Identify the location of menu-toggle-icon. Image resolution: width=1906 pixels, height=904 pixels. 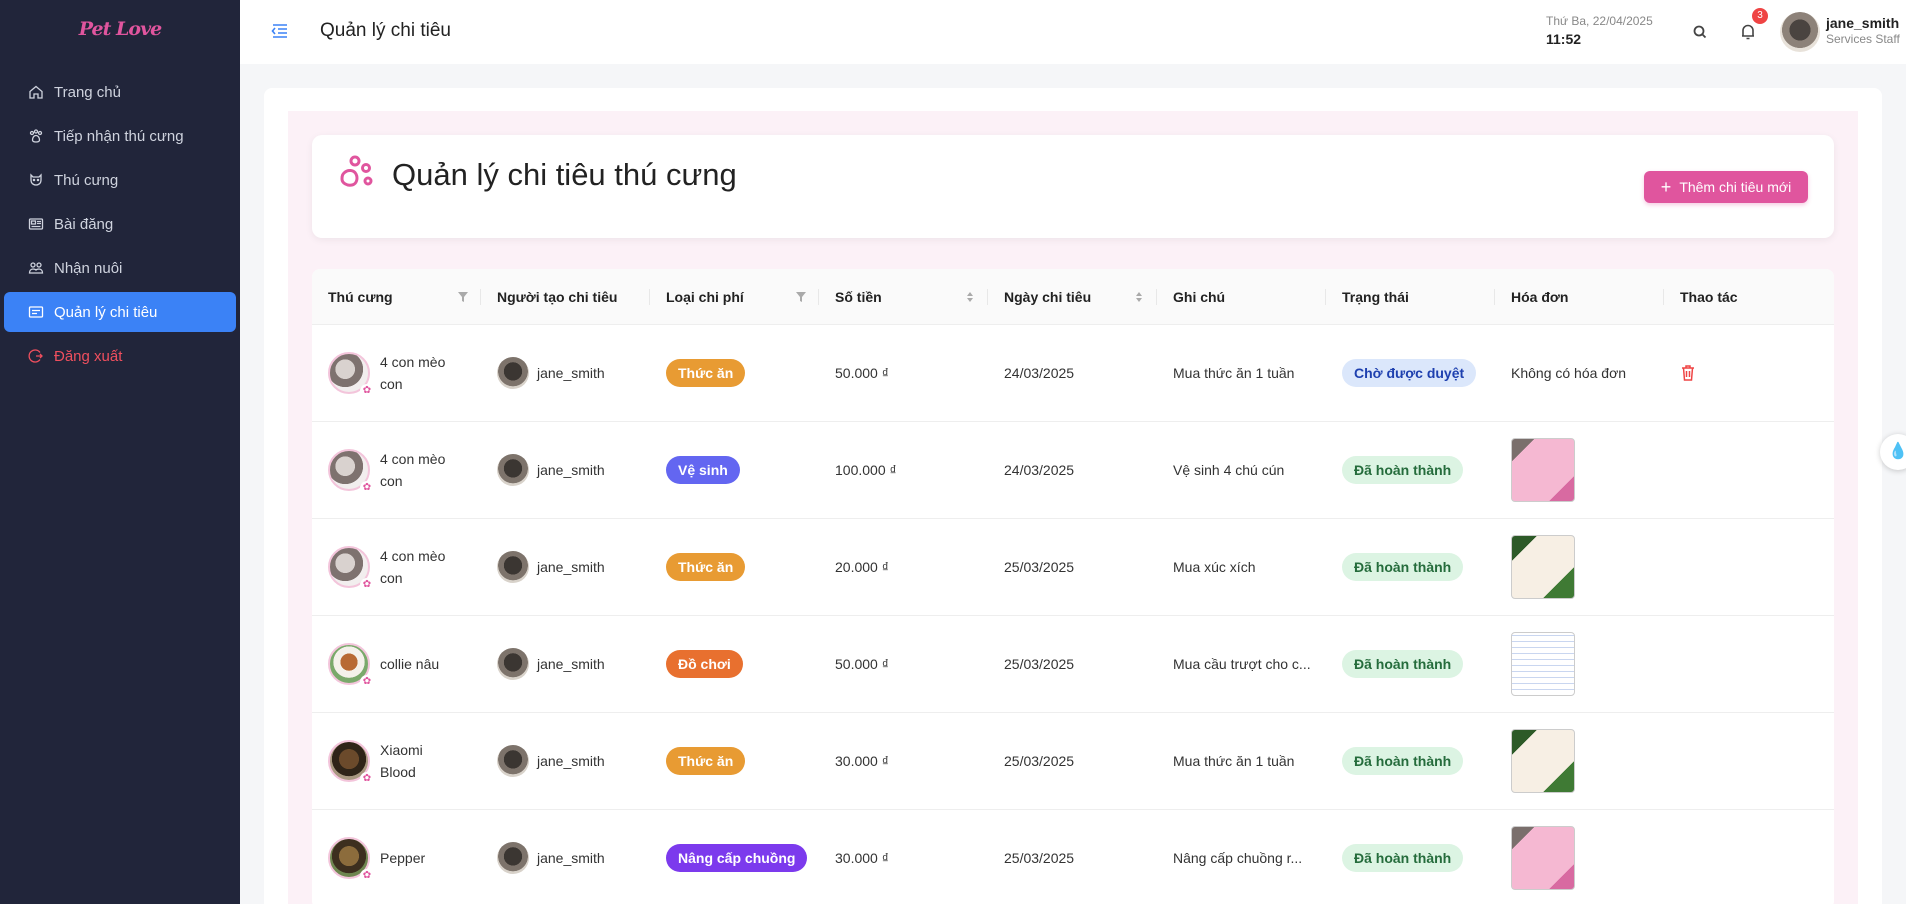
(280, 31).